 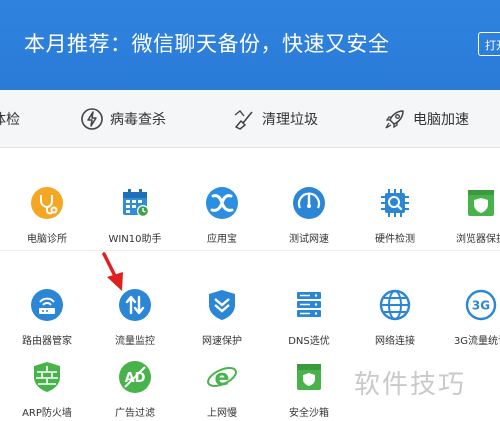 What do you see at coordinates (222, 323) in the screenshot?
I see `tool-speed-protect: 网速保护` at bounding box center [222, 323].